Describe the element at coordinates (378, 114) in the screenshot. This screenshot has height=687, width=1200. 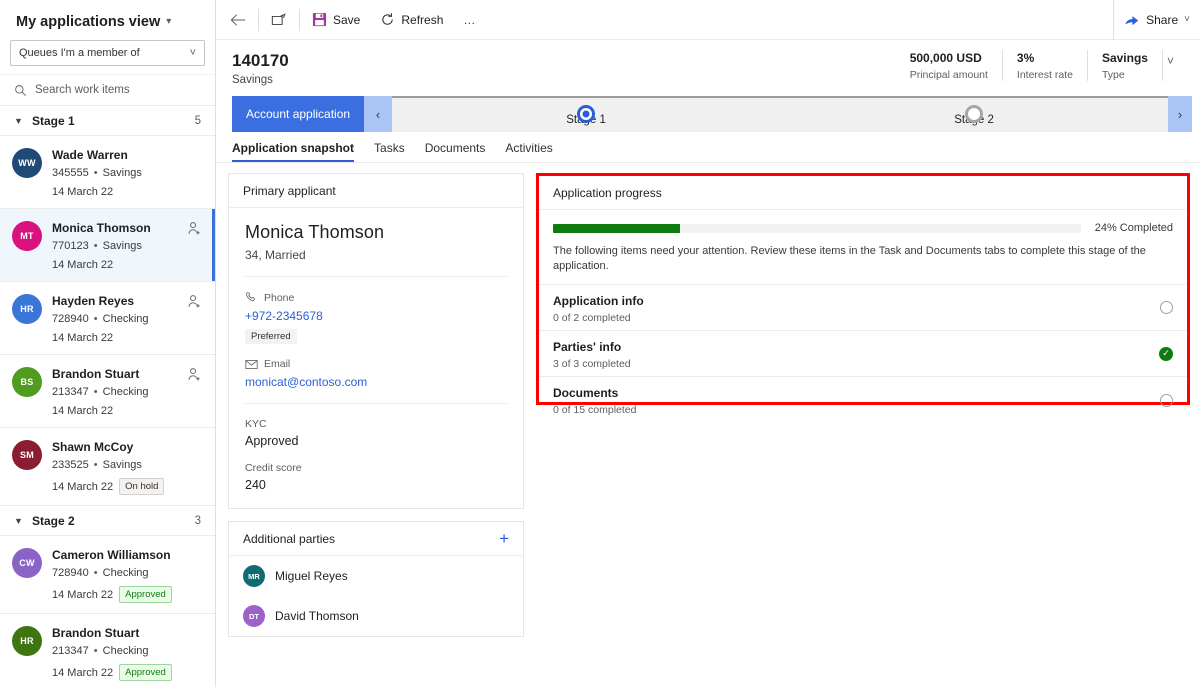
I see `process-prev-button: ‹` at that location.